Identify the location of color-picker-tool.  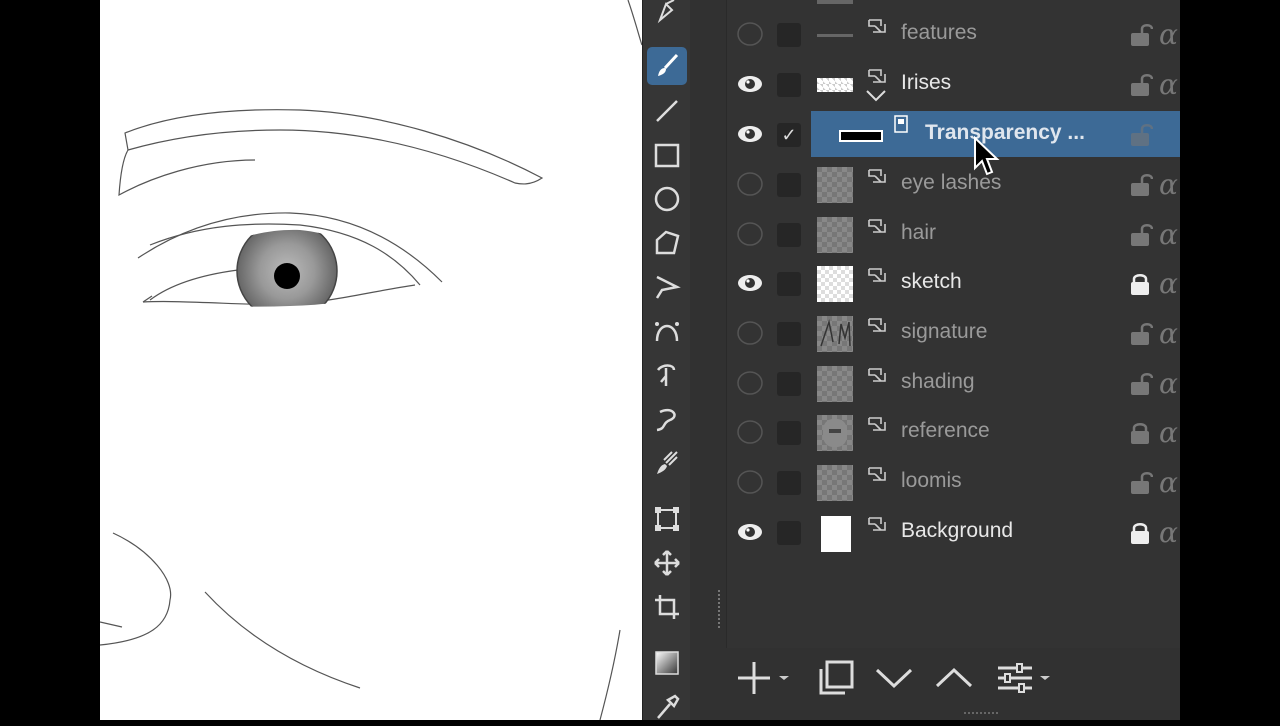
(667, 707).